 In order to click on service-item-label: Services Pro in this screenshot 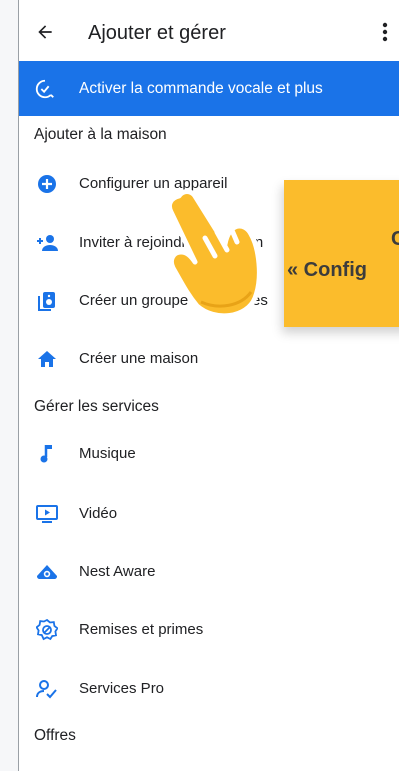, I will do `click(122, 688)`.